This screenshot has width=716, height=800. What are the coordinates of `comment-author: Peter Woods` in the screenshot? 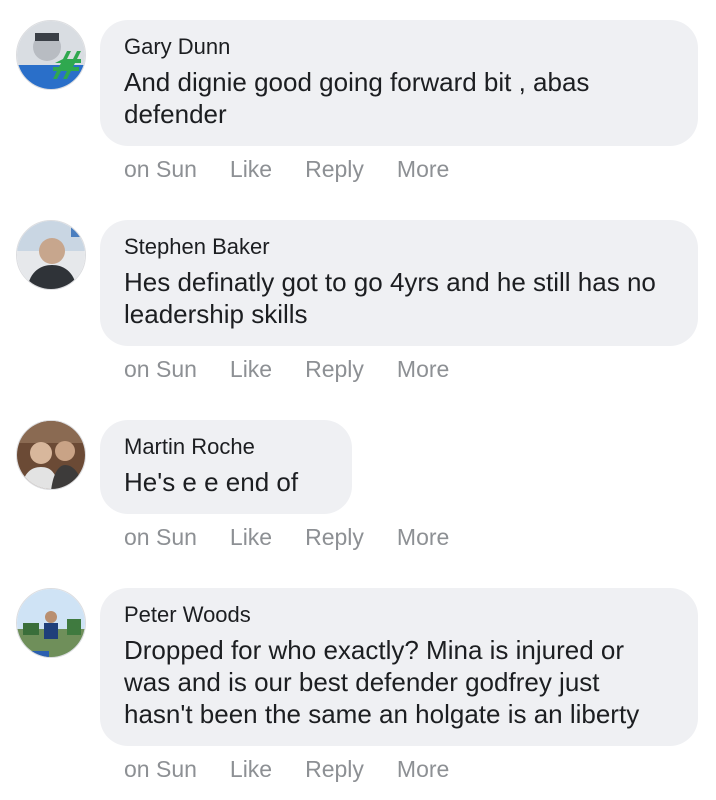 It's located at (399, 615).